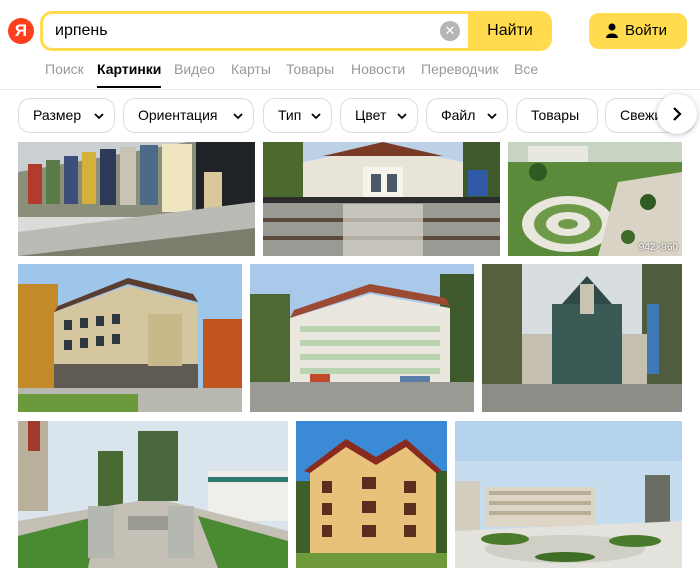 Image resolution: width=700 pixels, height=568 pixels. What do you see at coordinates (526, 69) in the screenshot?
I see `tab-all: Все` at bounding box center [526, 69].